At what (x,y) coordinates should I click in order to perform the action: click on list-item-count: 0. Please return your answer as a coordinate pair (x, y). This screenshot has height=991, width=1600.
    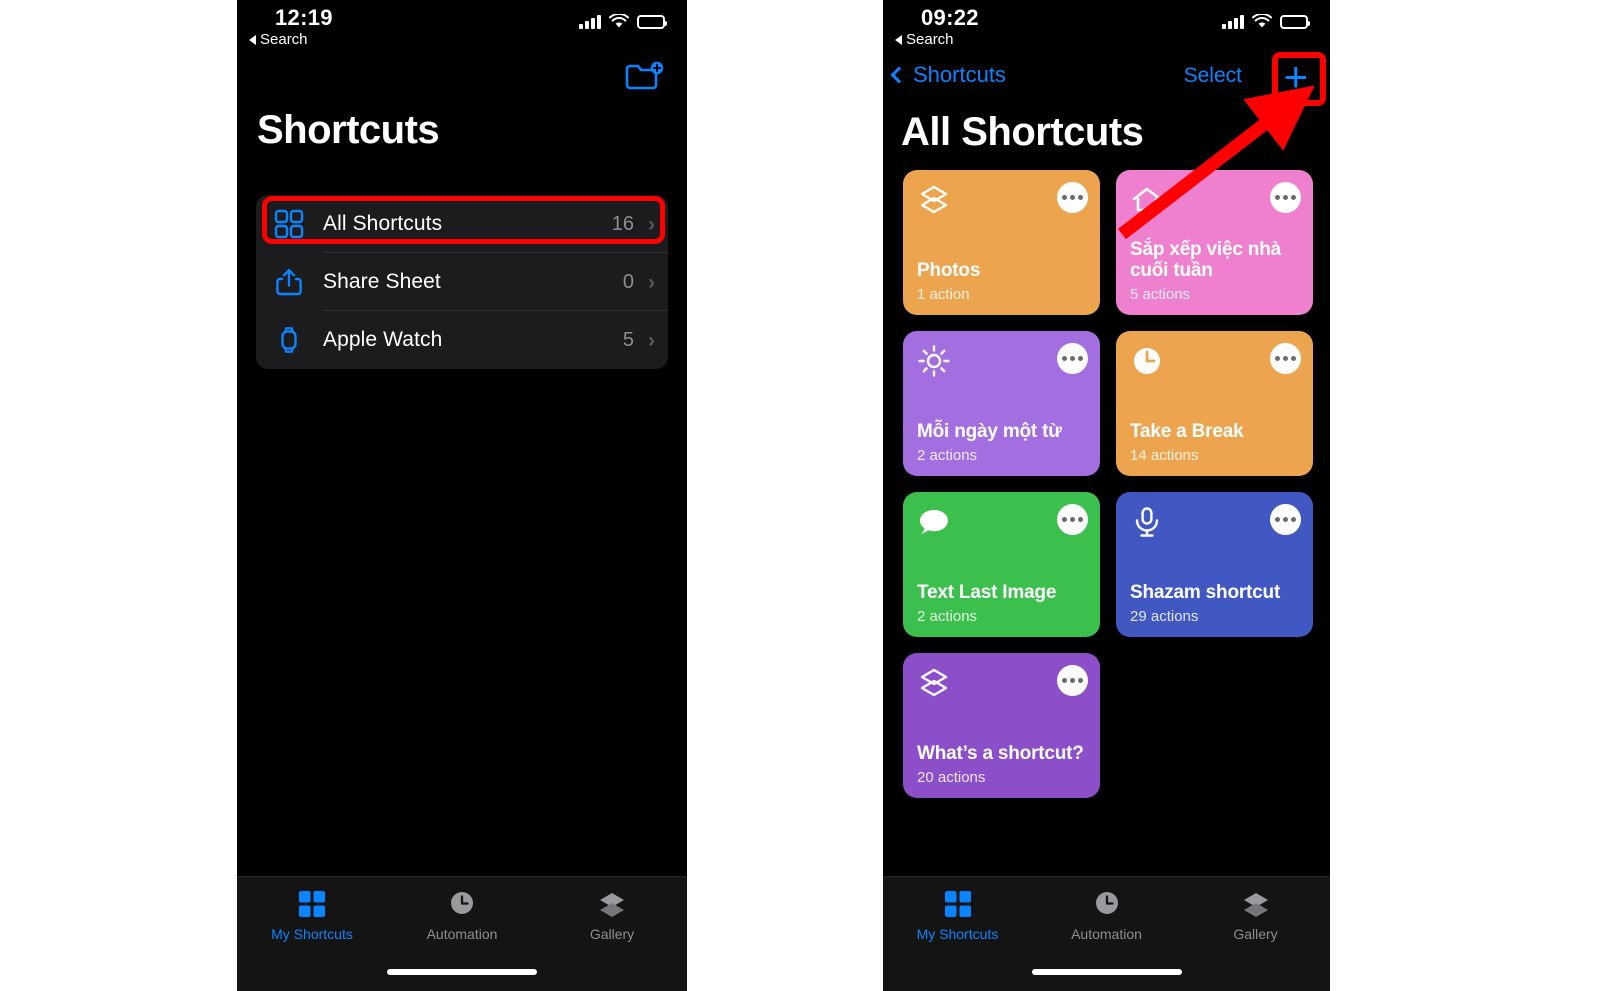
    Looking at the image, I should click on (628, 281).